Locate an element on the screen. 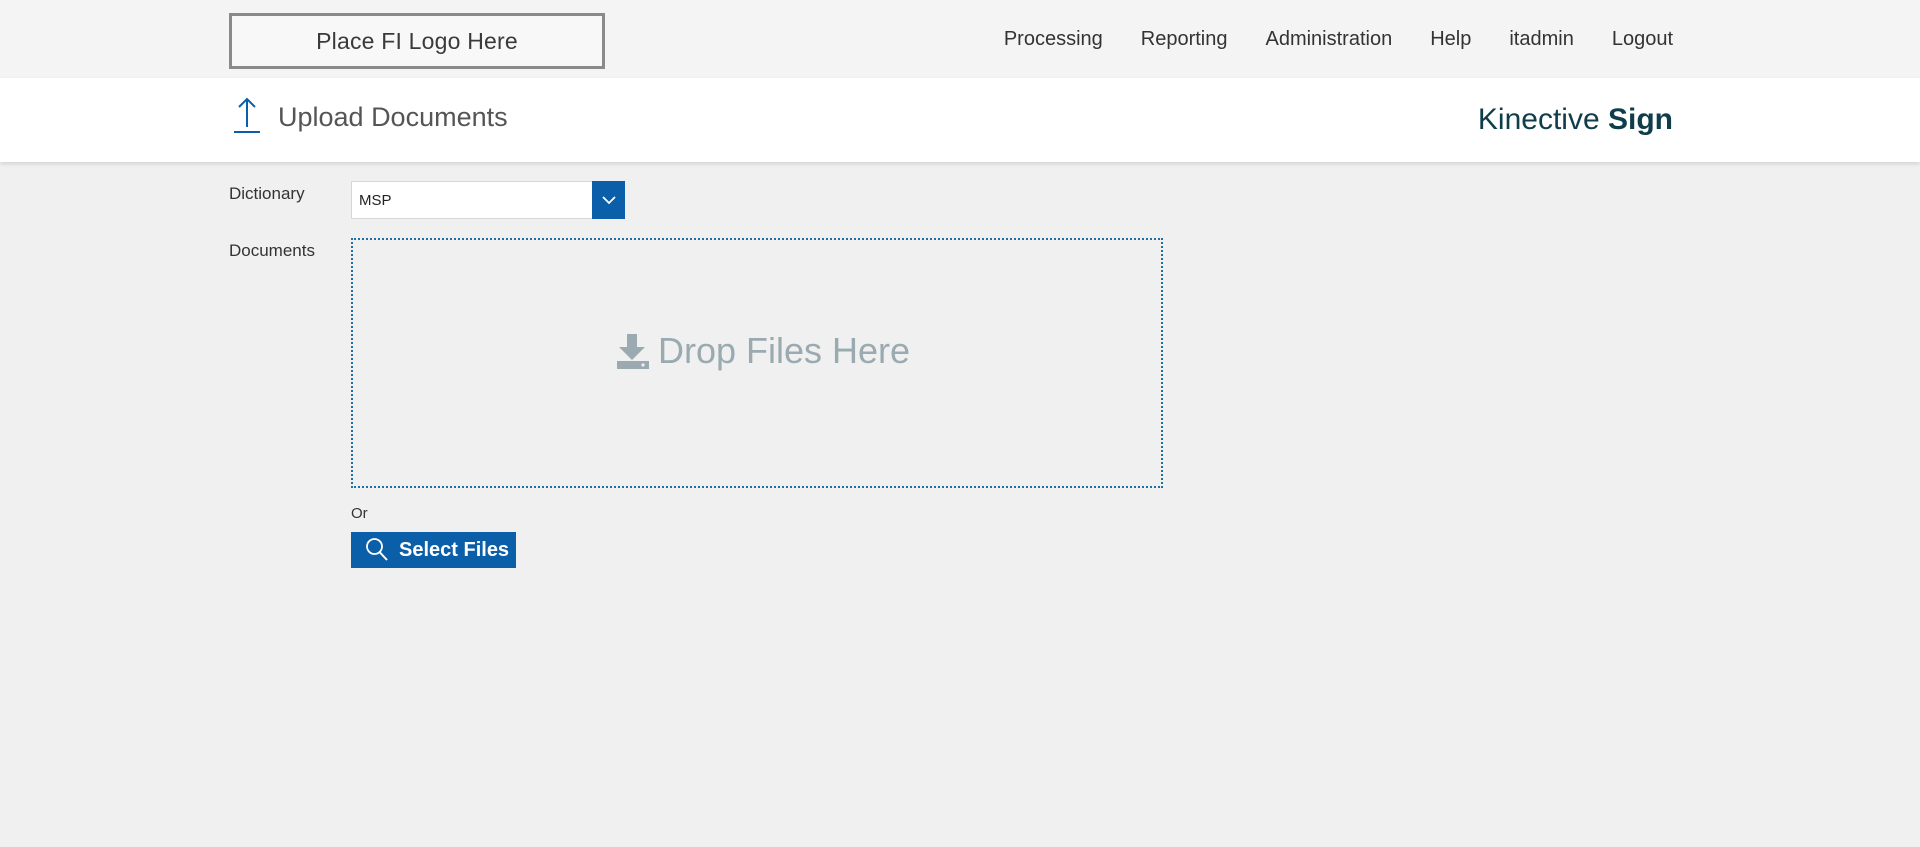 Image resolution: width=1920 pixels, height=847 pixels. nav-help: Help is located at coordinates (1450, 39).